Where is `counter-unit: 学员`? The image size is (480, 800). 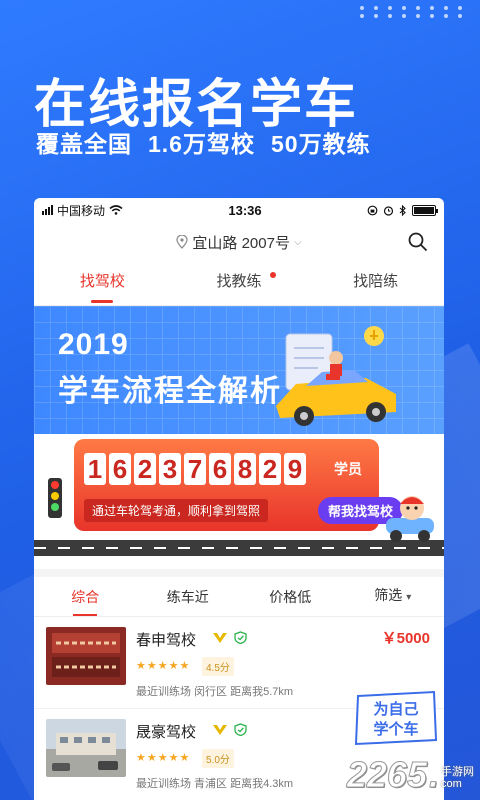
counter-unit: 学员 is located at coordinates (348, 469).